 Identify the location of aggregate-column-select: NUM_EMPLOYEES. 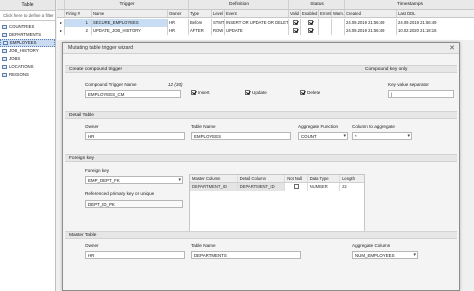
(385, 255).